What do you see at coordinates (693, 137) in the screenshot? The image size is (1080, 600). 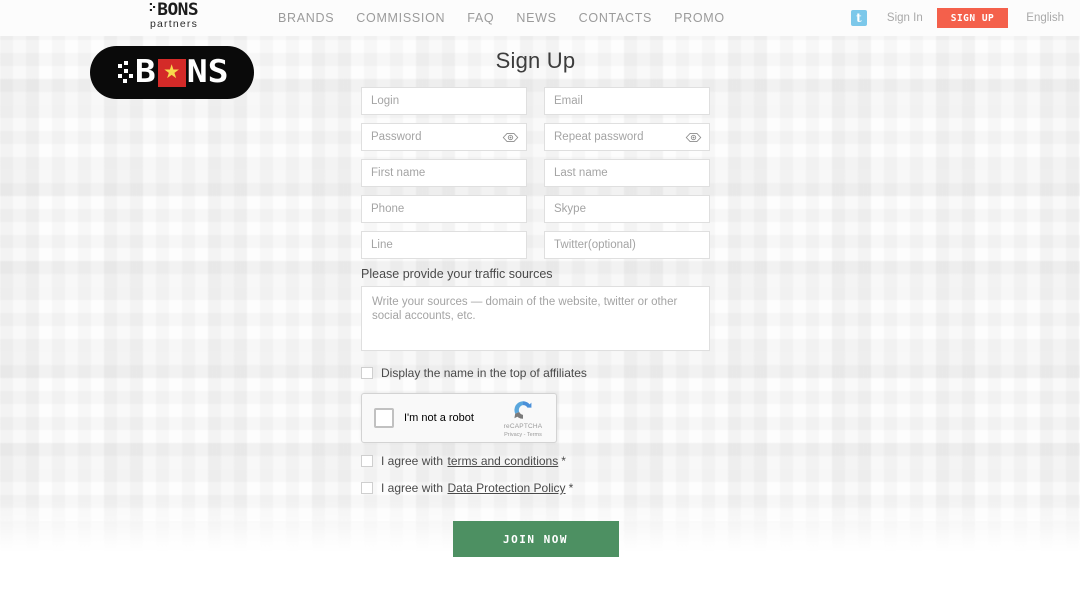 I see `show-repeat-password-icon` at bounding box center [693, 137].